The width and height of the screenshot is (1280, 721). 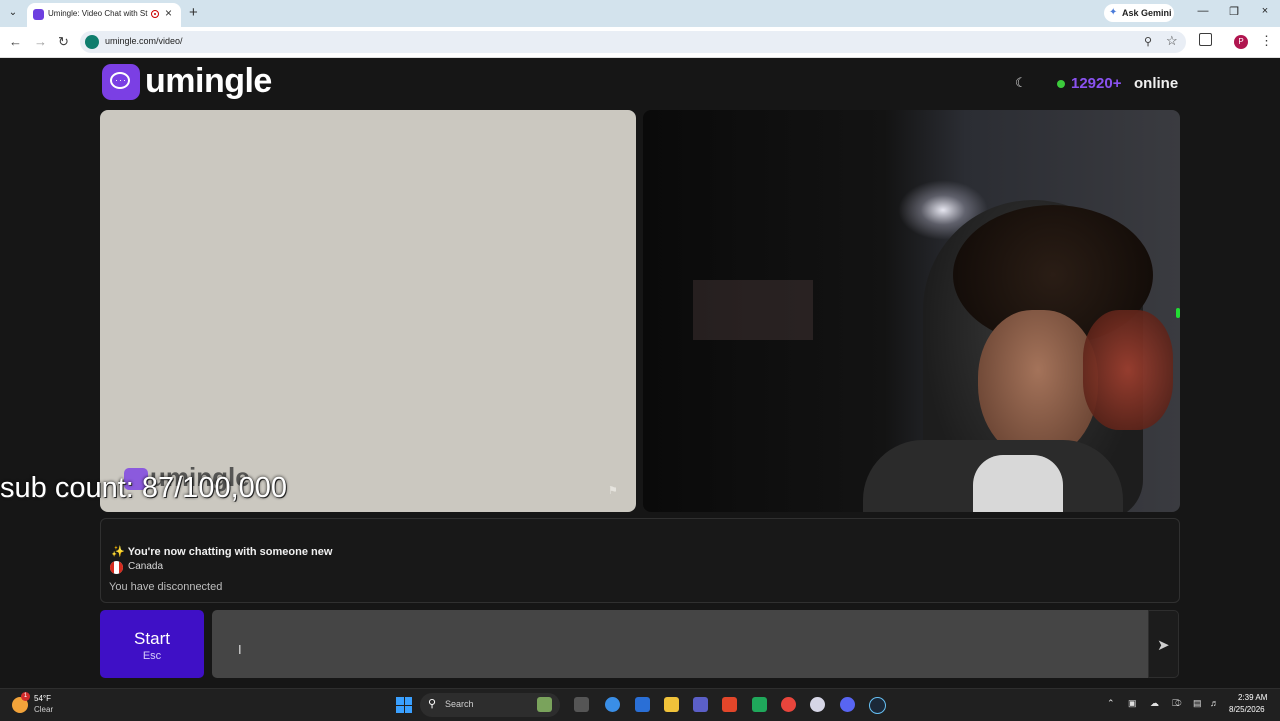 I want to click on ask-gemini-button: ✦ Ask Gemini, so click(x=1139, y=13).